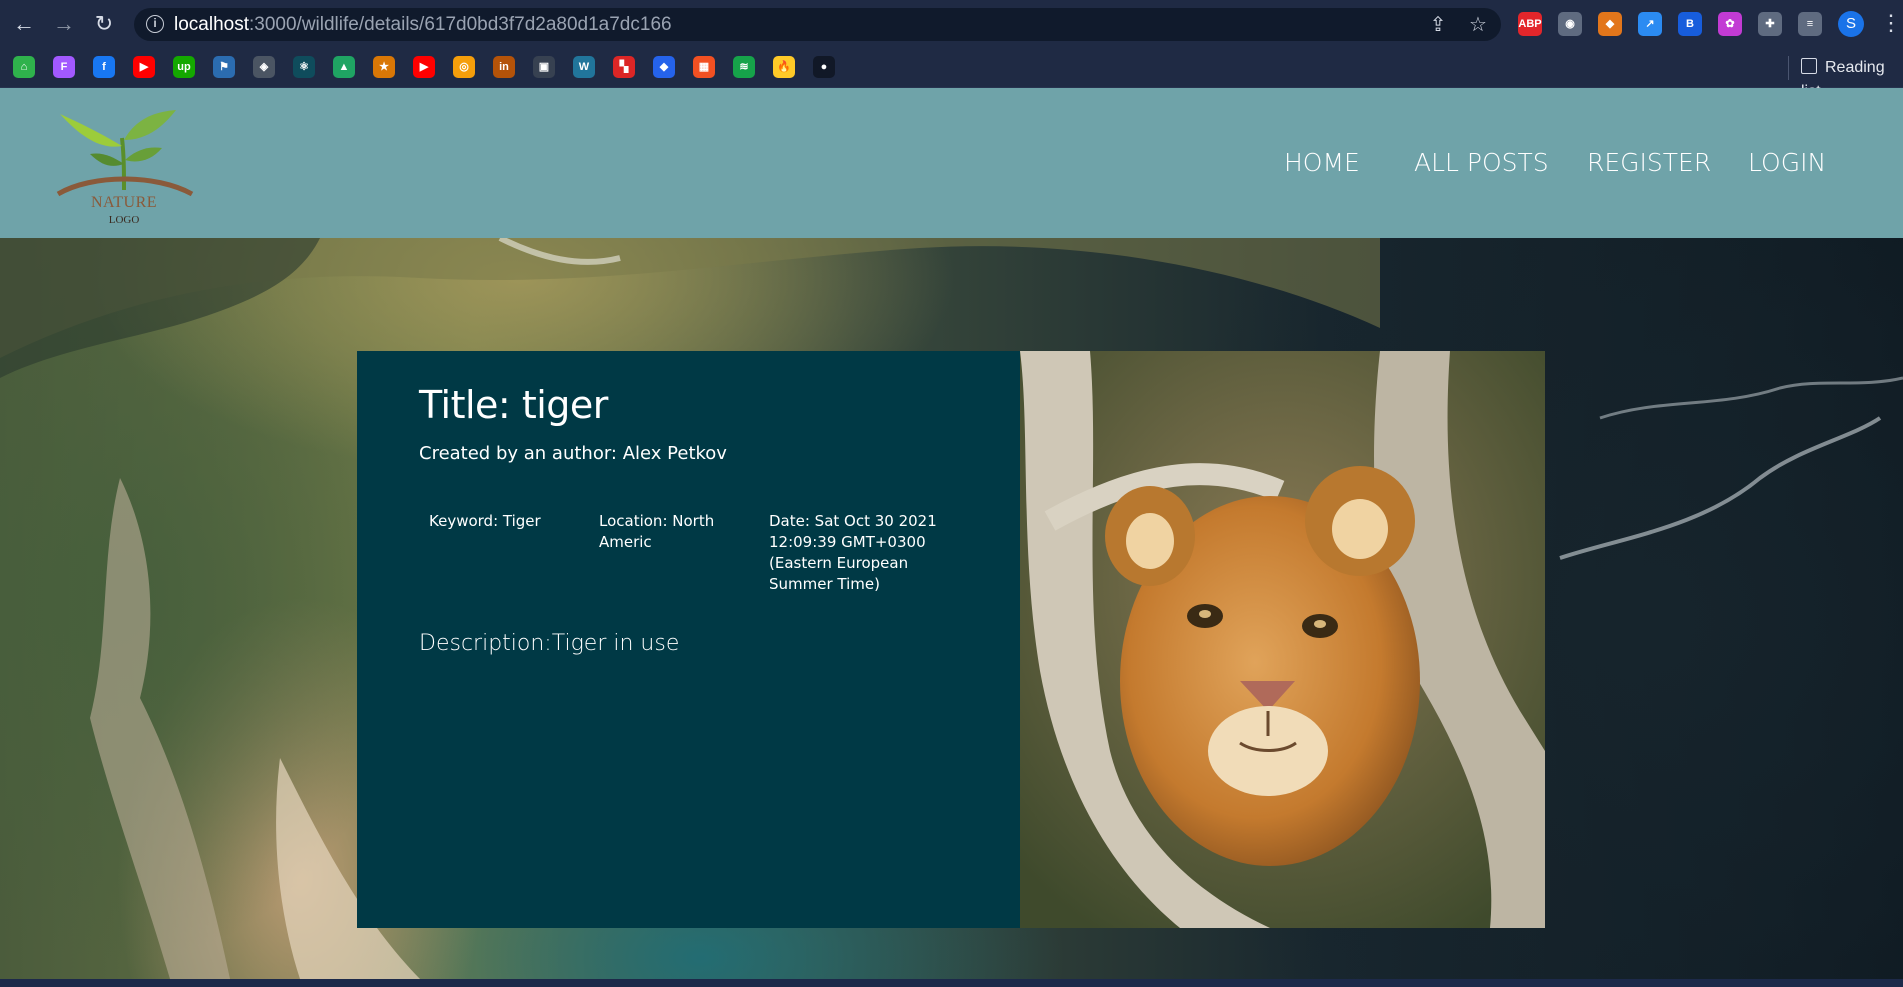  What do you see at coordinates (485, 521) in the screenshot?
I see `post-keyword: Keyword: Tiger` at bounding box center [485, 521].